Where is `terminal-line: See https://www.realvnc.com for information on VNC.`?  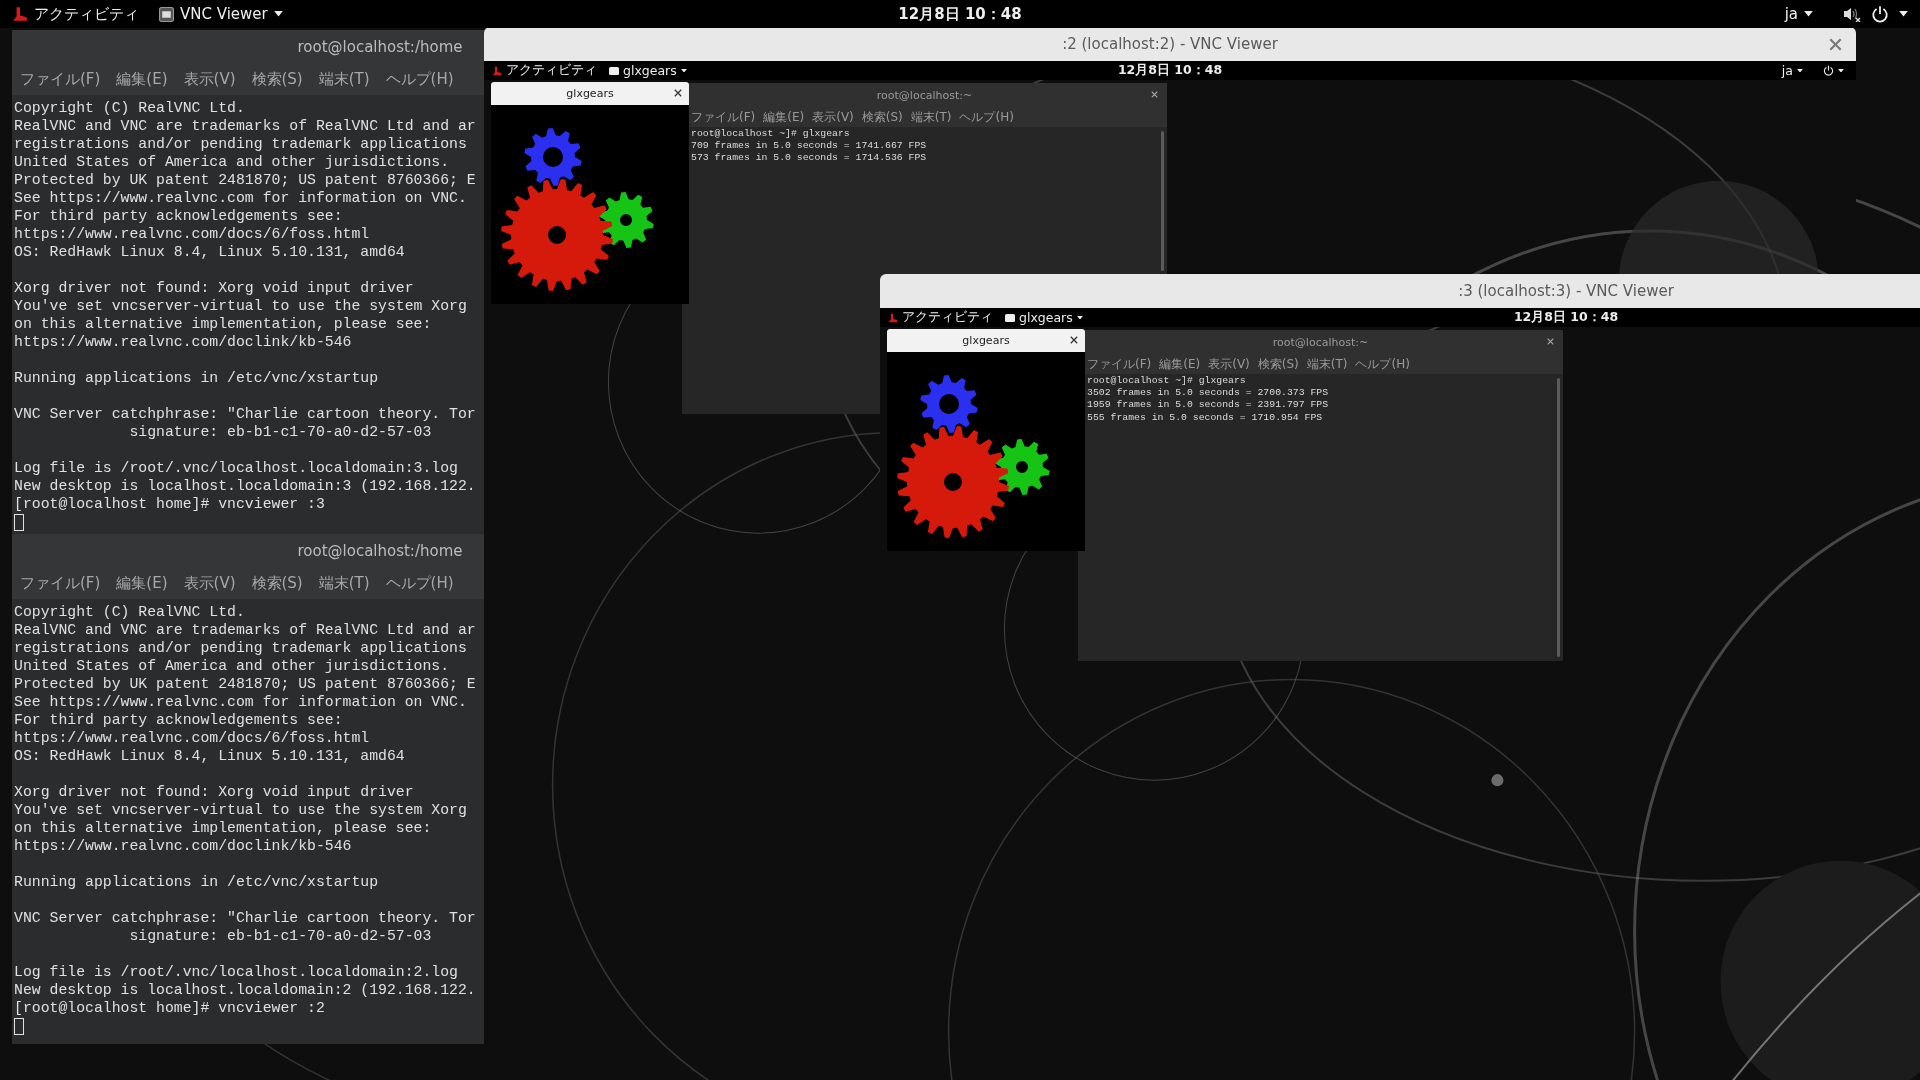 terminal-line: See https://www.realvnc.com for information on VNC. is located at coordinates (240, 198).